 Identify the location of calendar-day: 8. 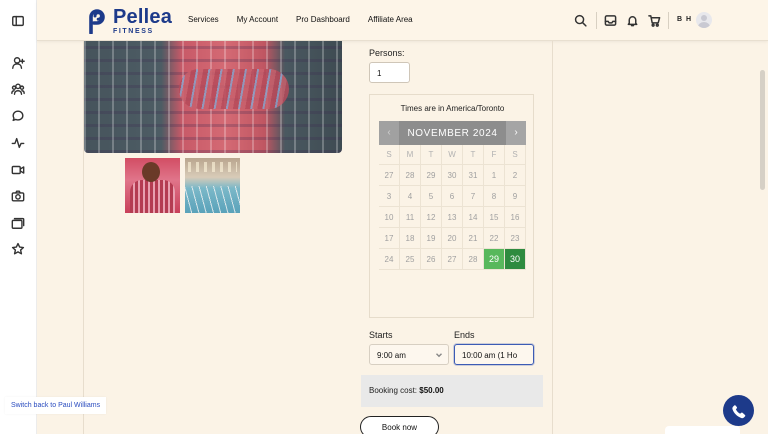
(494, 196).